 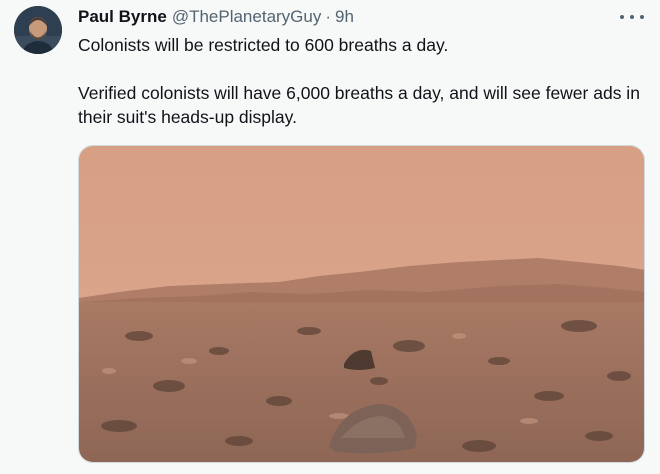 I want to click on author-handle: @ThePlanetaryGuy, so click(x=247, y=17).